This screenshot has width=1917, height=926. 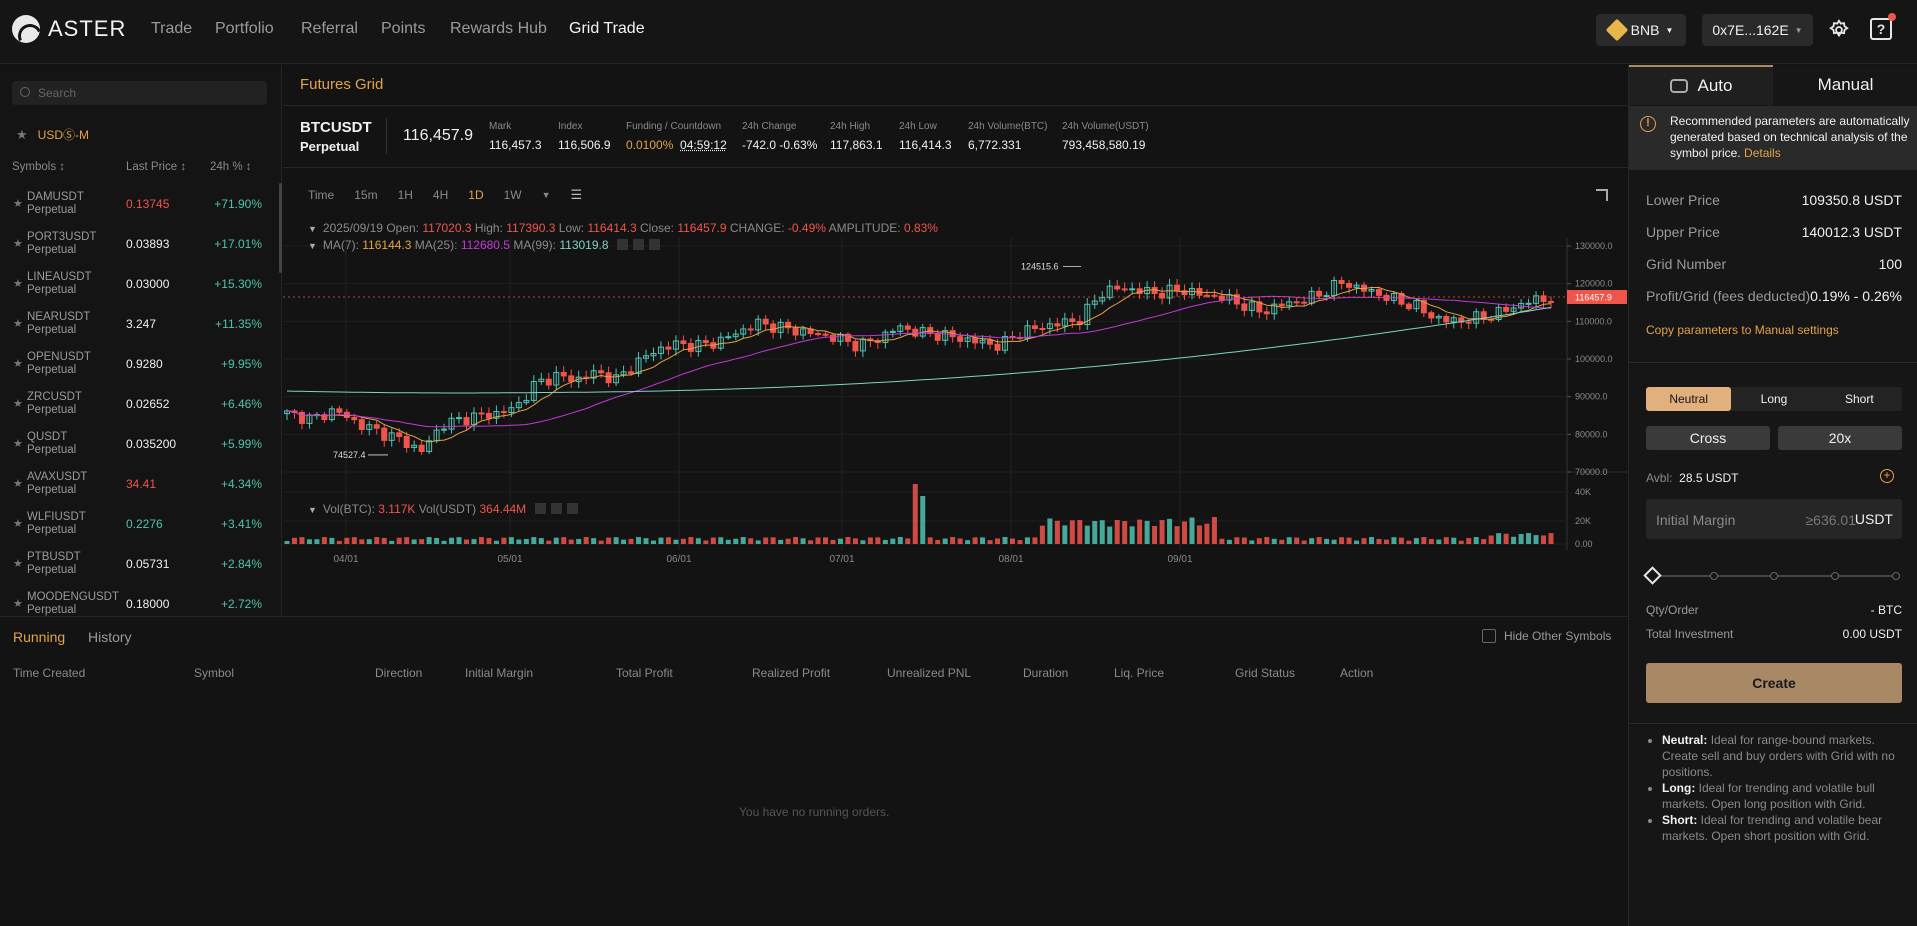 I want to click on symbol-change: +9.95%, so click(x=241, y=364).